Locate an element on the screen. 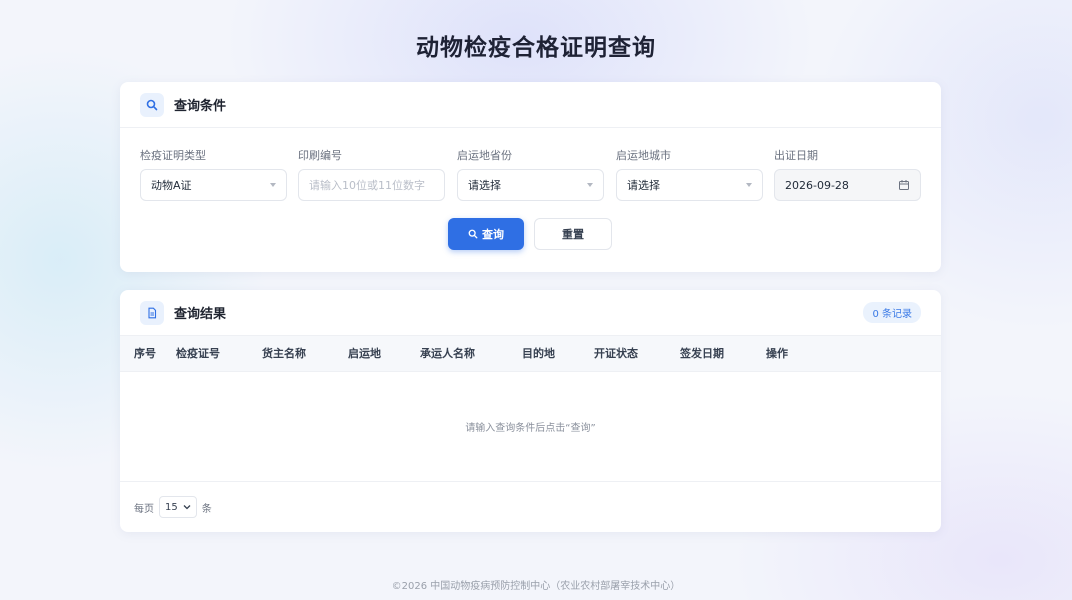 The height and width of the screenshot is (600, 1072). column-header: 序号 is located at coordinates (145, 353).